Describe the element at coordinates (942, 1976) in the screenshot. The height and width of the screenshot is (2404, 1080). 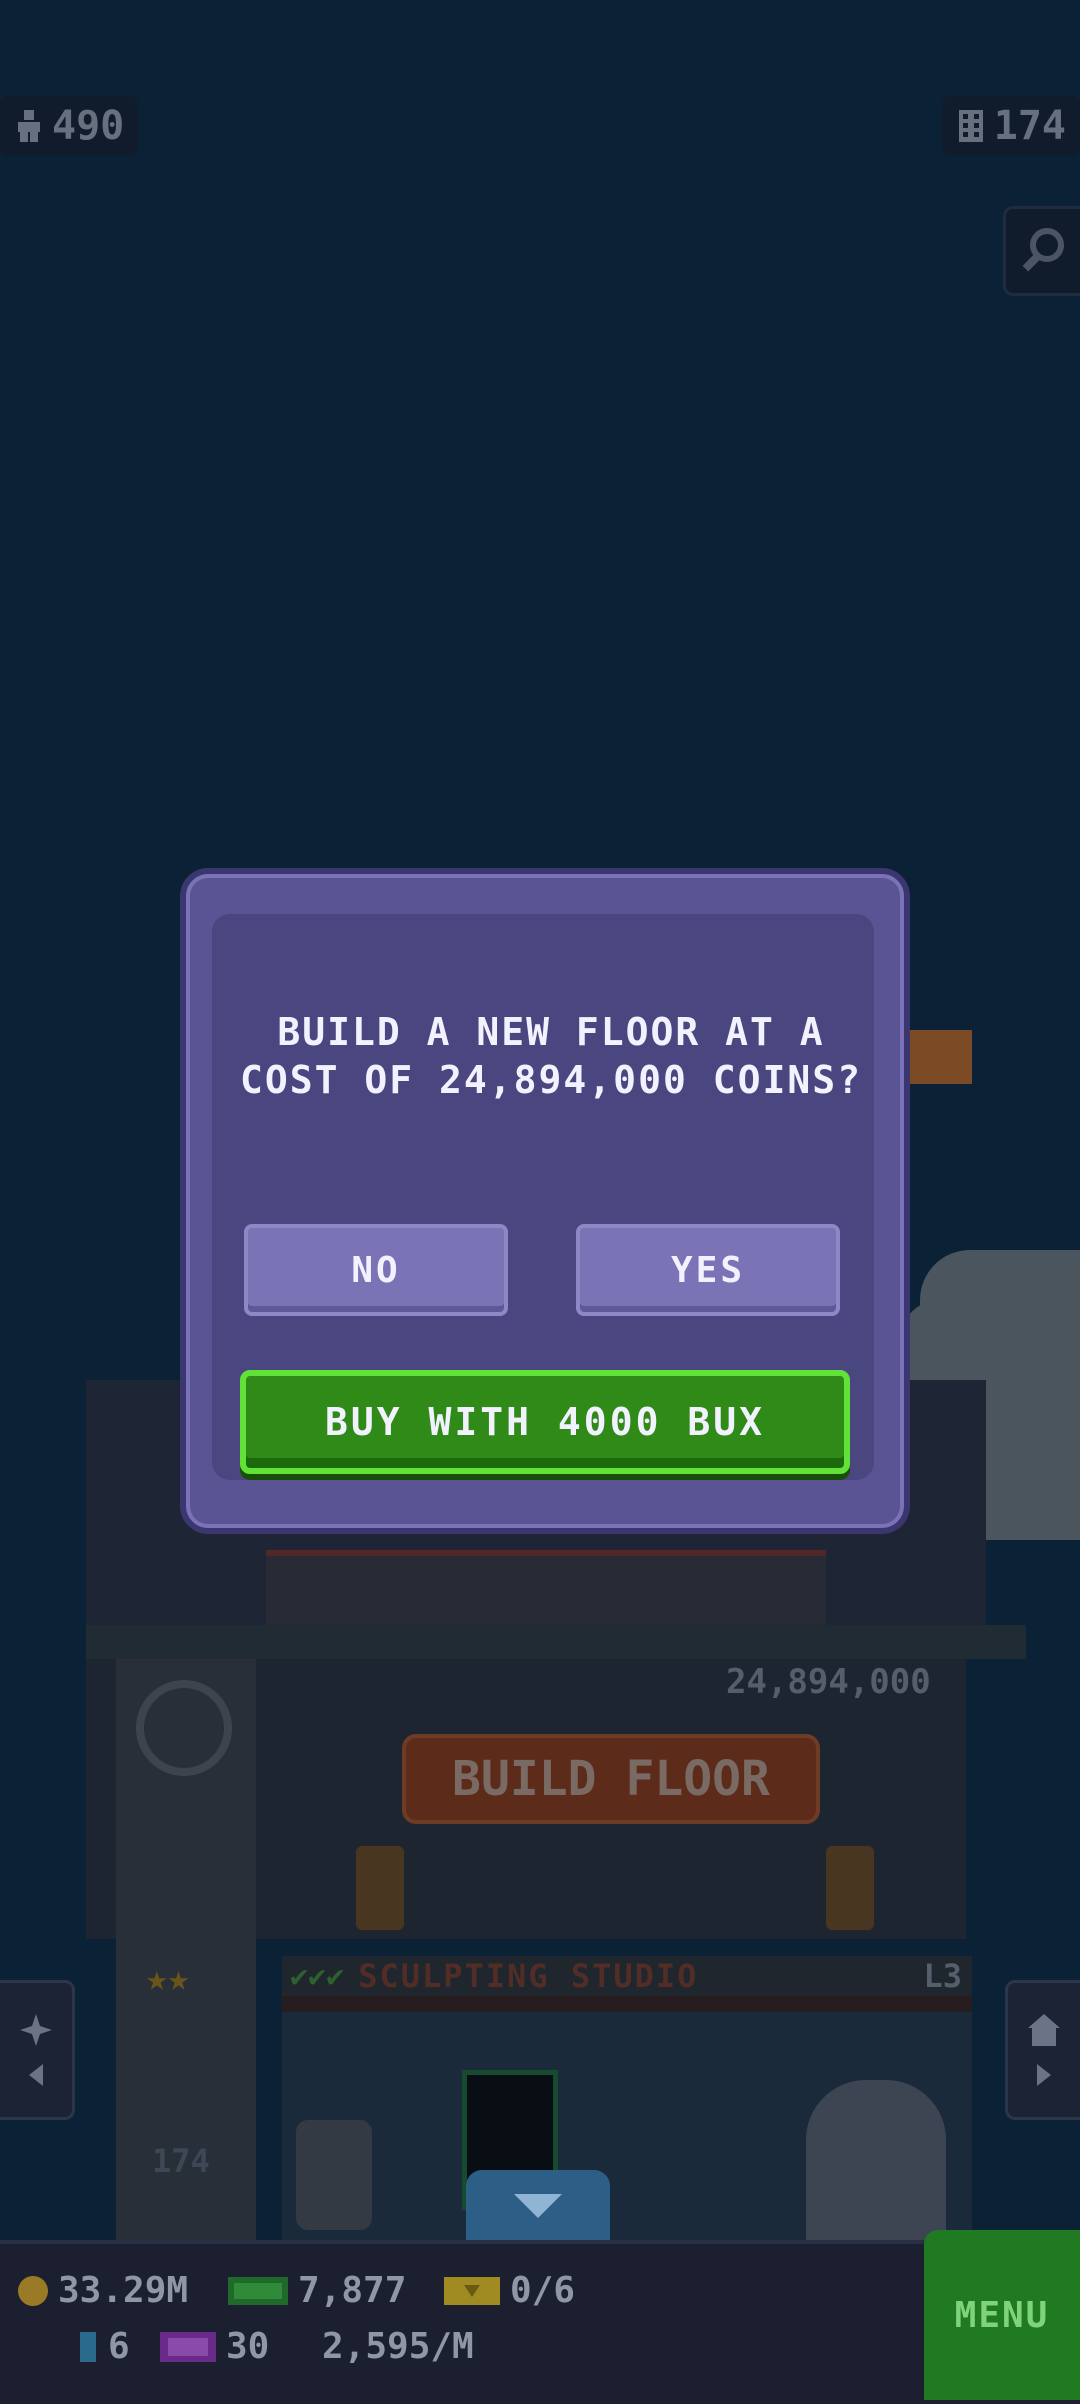
I see `floor-level: L3` at that location.